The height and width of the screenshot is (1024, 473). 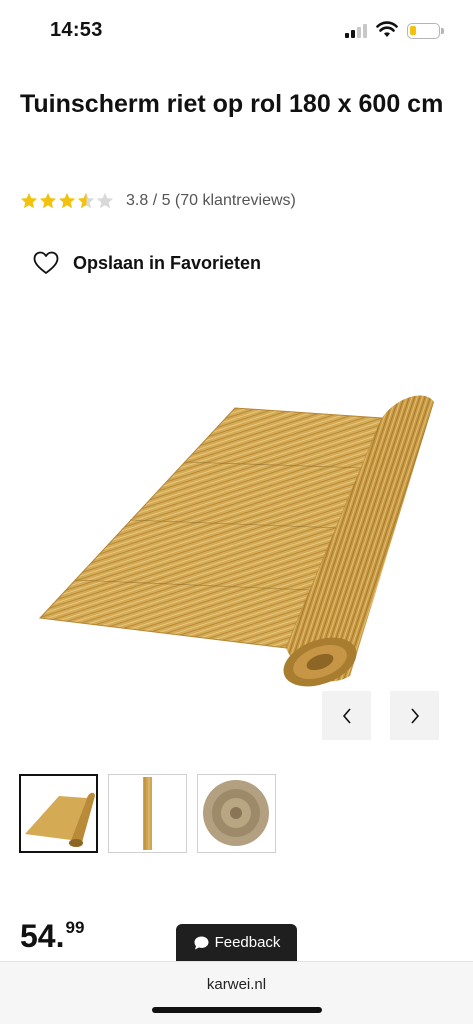 I want to click on rating-stars, so click(x=67, y=201).